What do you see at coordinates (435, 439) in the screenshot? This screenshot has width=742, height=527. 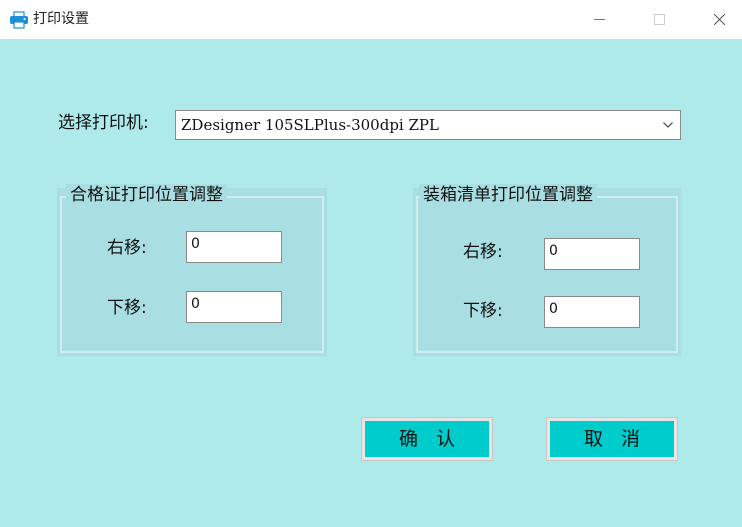 I see `confirm-button-label: 确认` at bounding box center [435, 439].